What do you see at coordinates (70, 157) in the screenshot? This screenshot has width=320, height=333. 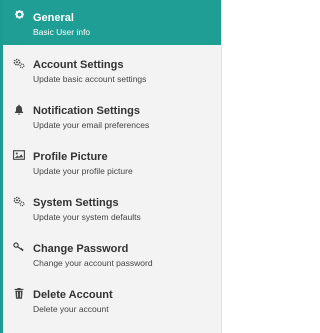 I see `menu-item-title: Profile Picture` at bounding box center [70, 157].